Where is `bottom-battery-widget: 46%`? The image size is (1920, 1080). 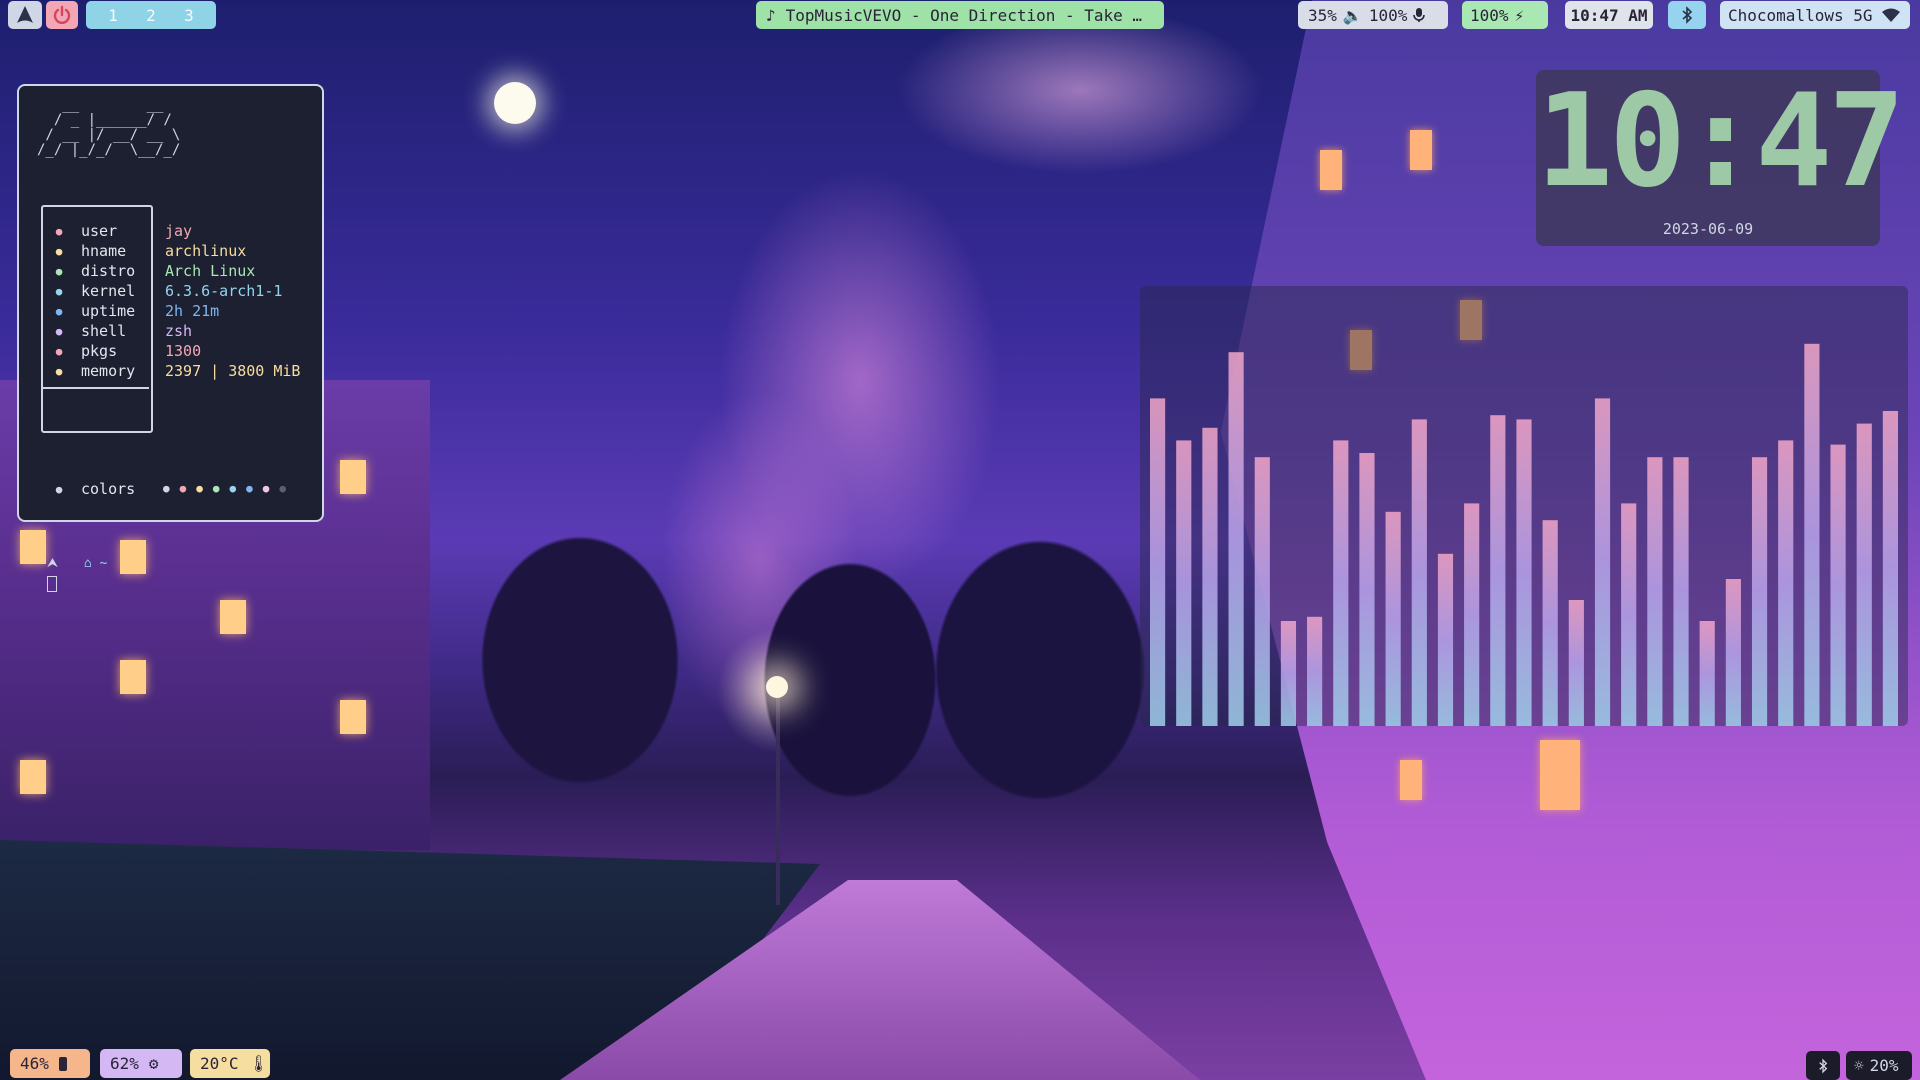
bottom-battery-widget: 46% is located at coordinates (50, 1063).